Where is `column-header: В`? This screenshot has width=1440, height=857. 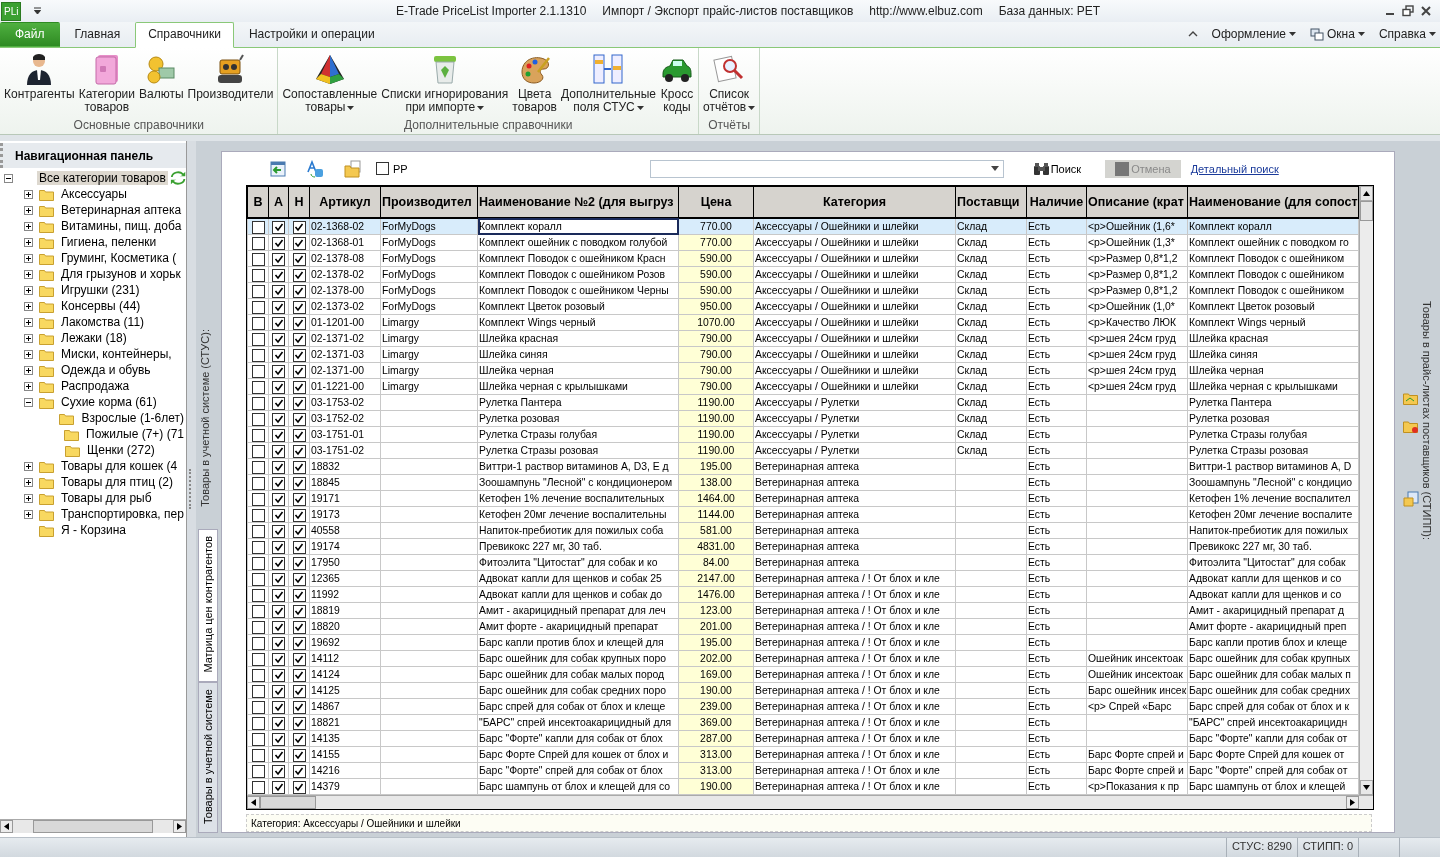
column-header: В is located at coordinates (258, 202).